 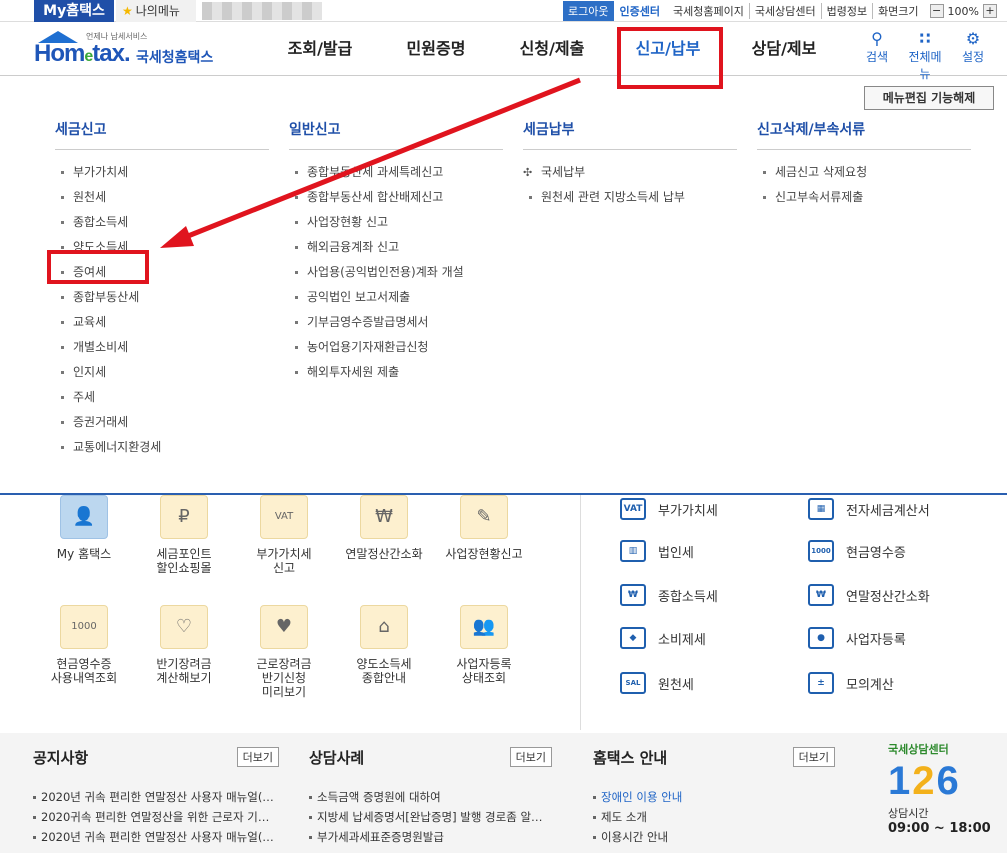 What do you see at coordinates (973, 56) in the screenshot?
I see `settings-button: ⚙ 설정` at bounding box center [973, 56].